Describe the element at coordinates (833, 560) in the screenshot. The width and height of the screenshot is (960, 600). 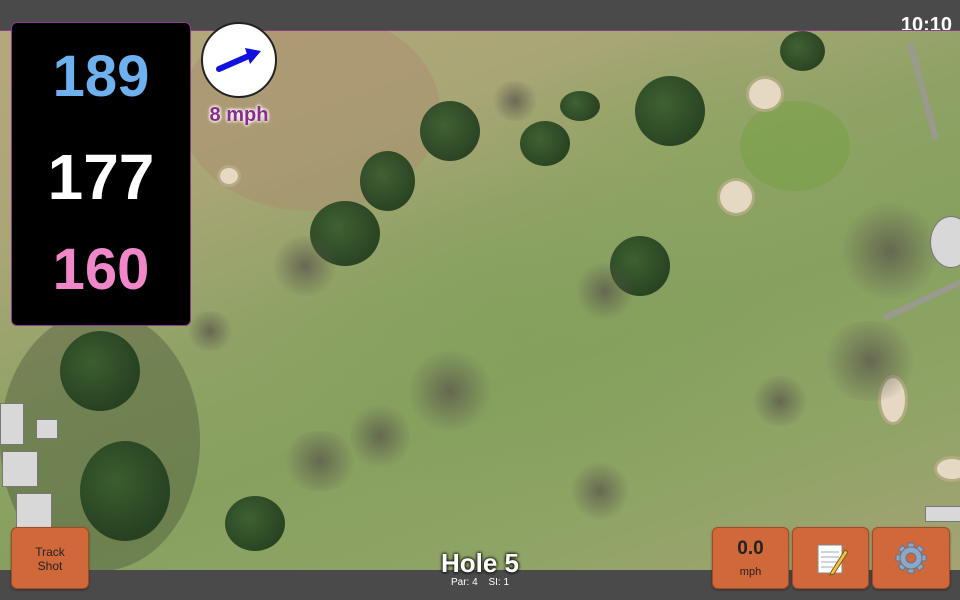
I see `notepad-icon` at that location.